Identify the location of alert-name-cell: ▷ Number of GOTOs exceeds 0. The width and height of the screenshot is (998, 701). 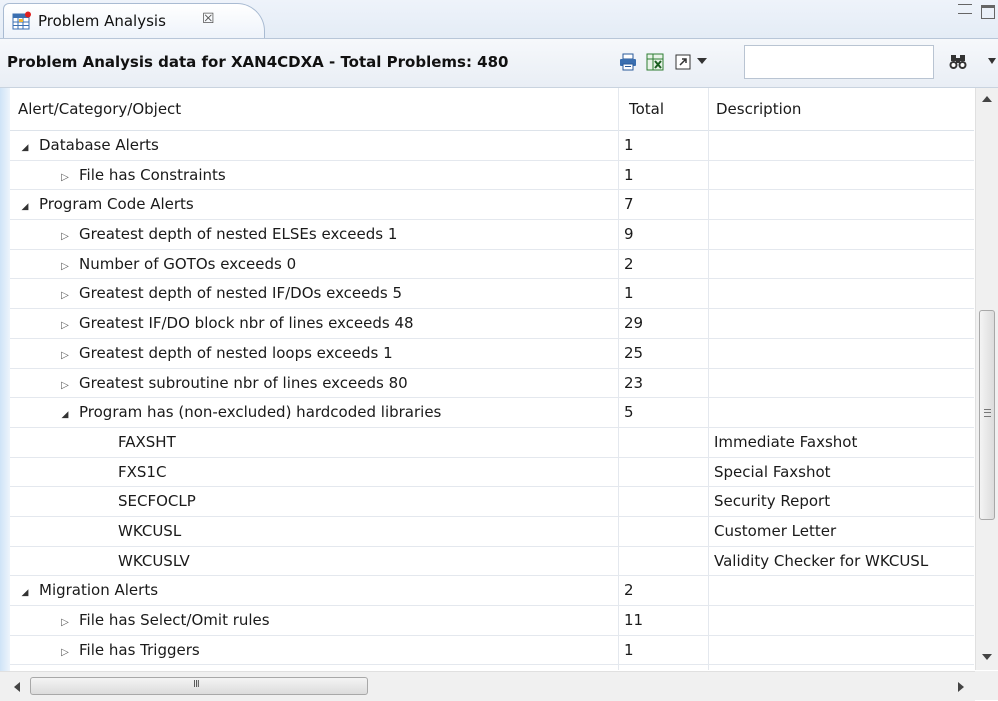
(339, 264).